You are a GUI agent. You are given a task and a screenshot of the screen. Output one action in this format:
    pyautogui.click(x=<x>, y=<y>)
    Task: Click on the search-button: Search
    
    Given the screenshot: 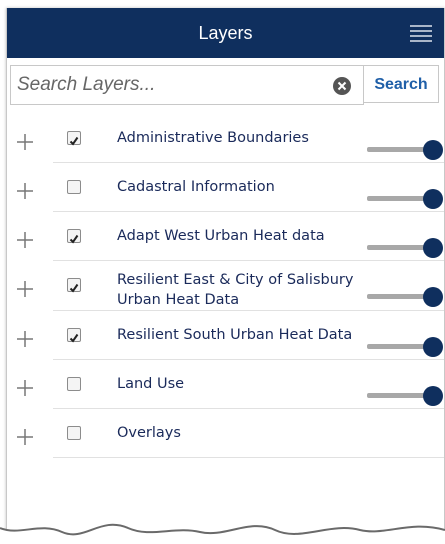 What is the action you would take?
    pyautogui.click(x=401, y=84)
    